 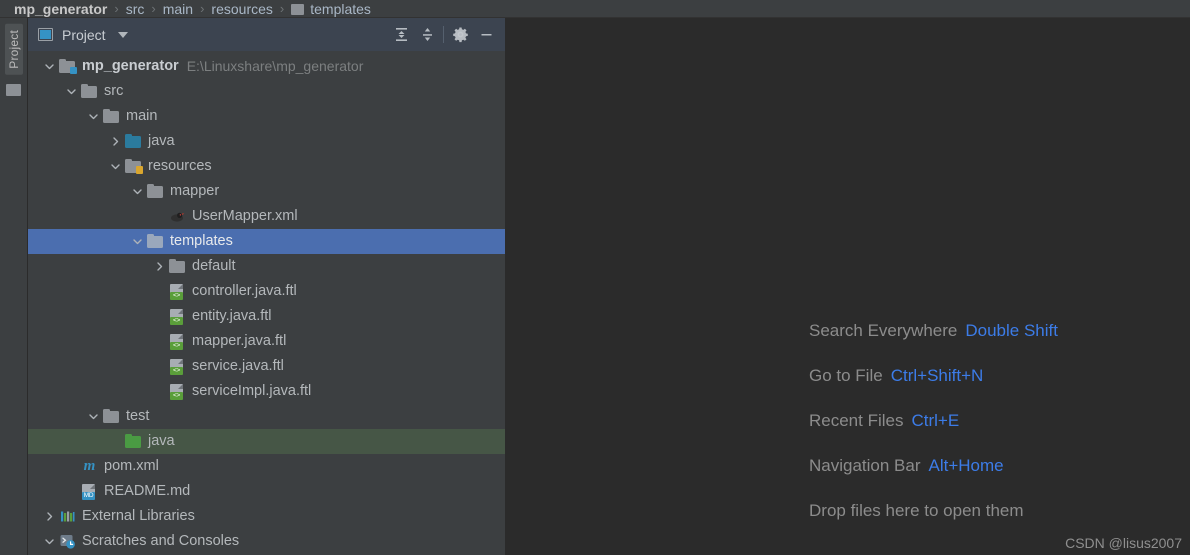 I want to click on breadcrumb-item-label: templates, so click(x=340, y=8).